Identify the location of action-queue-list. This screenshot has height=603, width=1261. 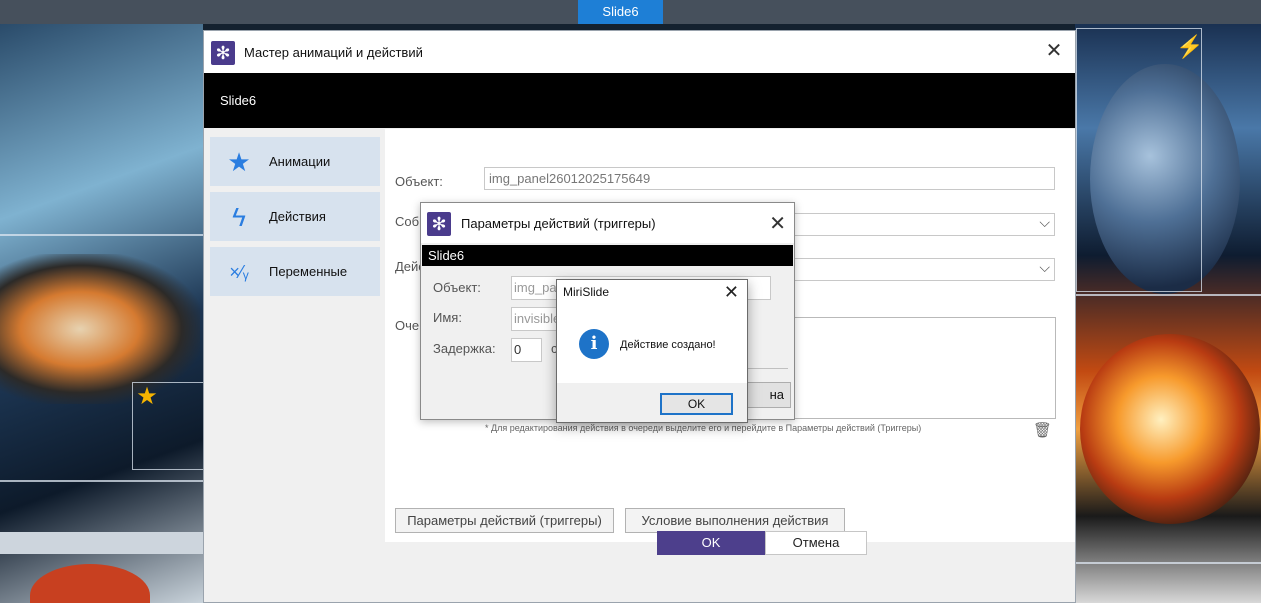
(925, 368).